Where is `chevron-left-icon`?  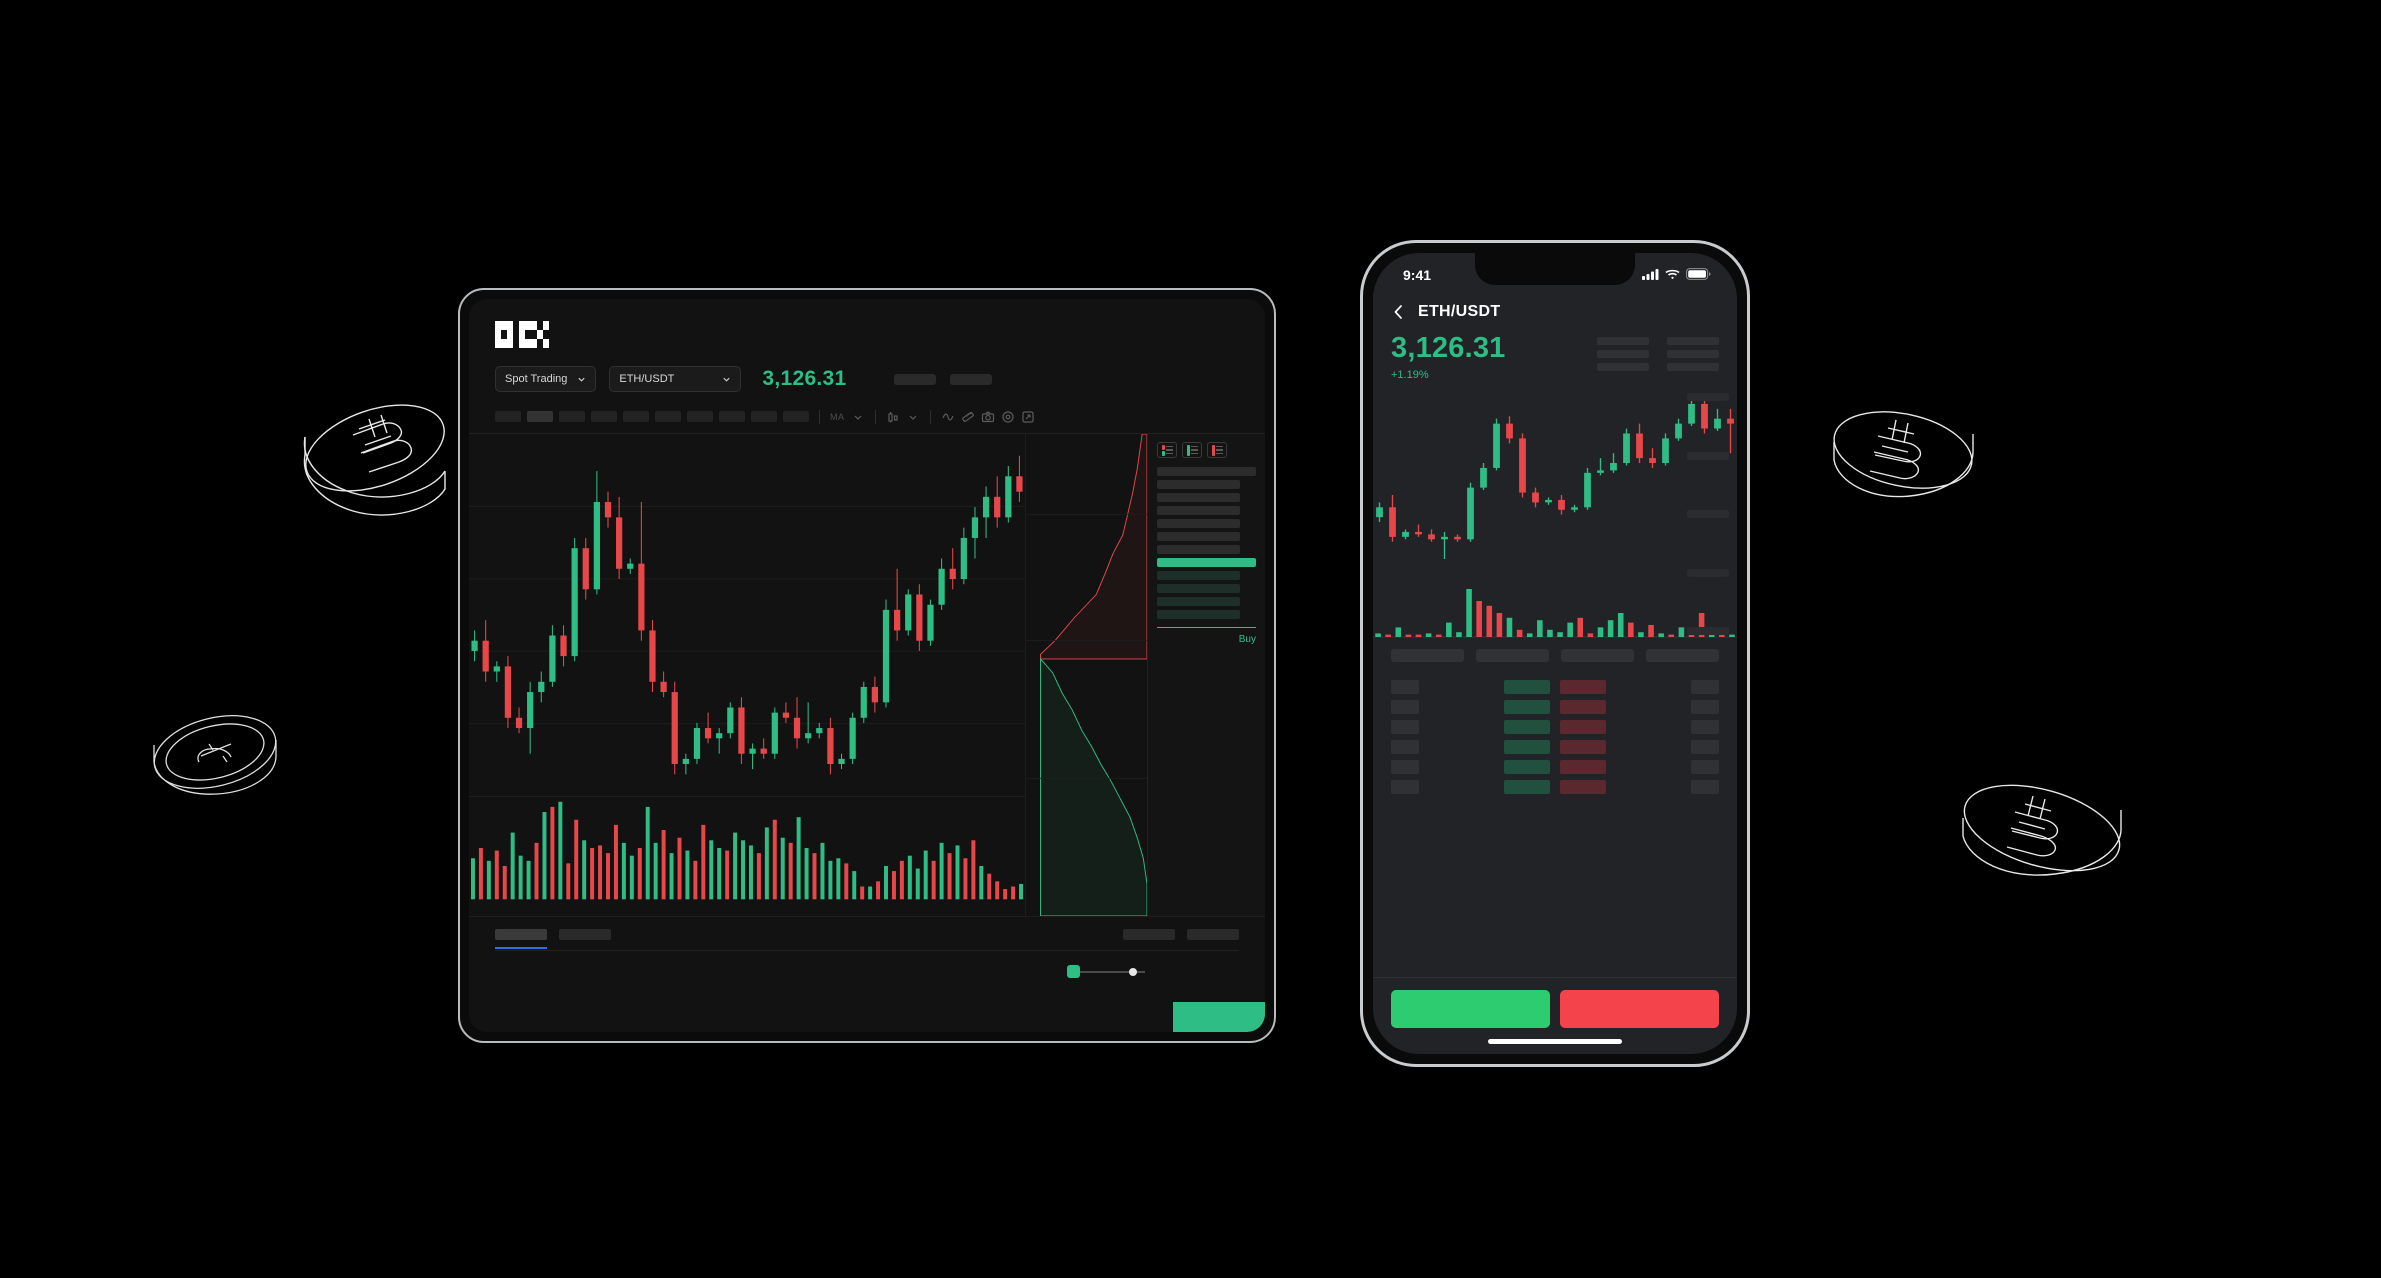 chevron-left-icon is located at coordinates (1398, 312).